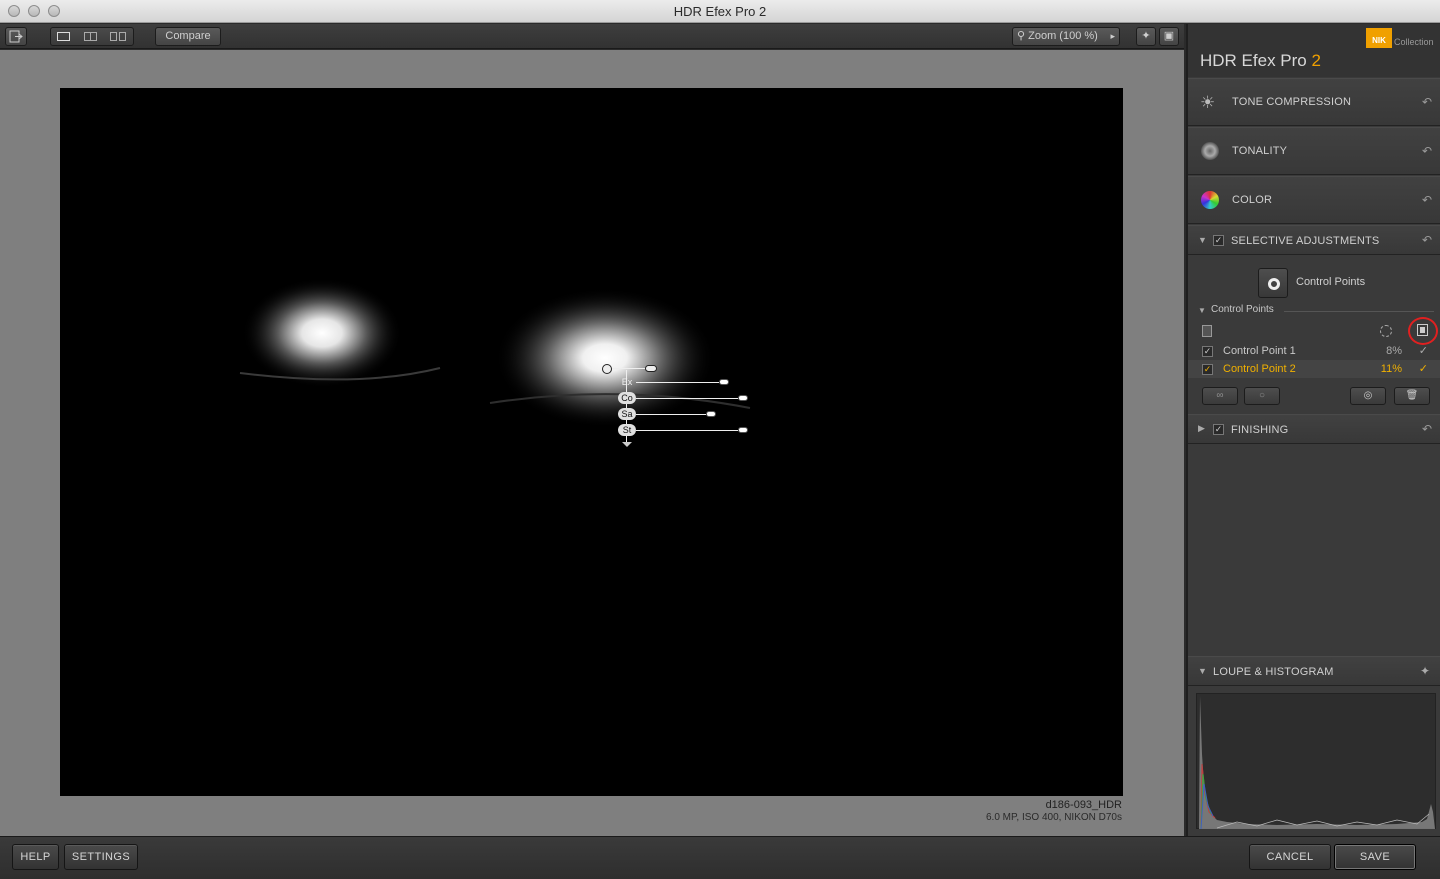  I want to click on control-point-value: 11%, so click(1391, 369).